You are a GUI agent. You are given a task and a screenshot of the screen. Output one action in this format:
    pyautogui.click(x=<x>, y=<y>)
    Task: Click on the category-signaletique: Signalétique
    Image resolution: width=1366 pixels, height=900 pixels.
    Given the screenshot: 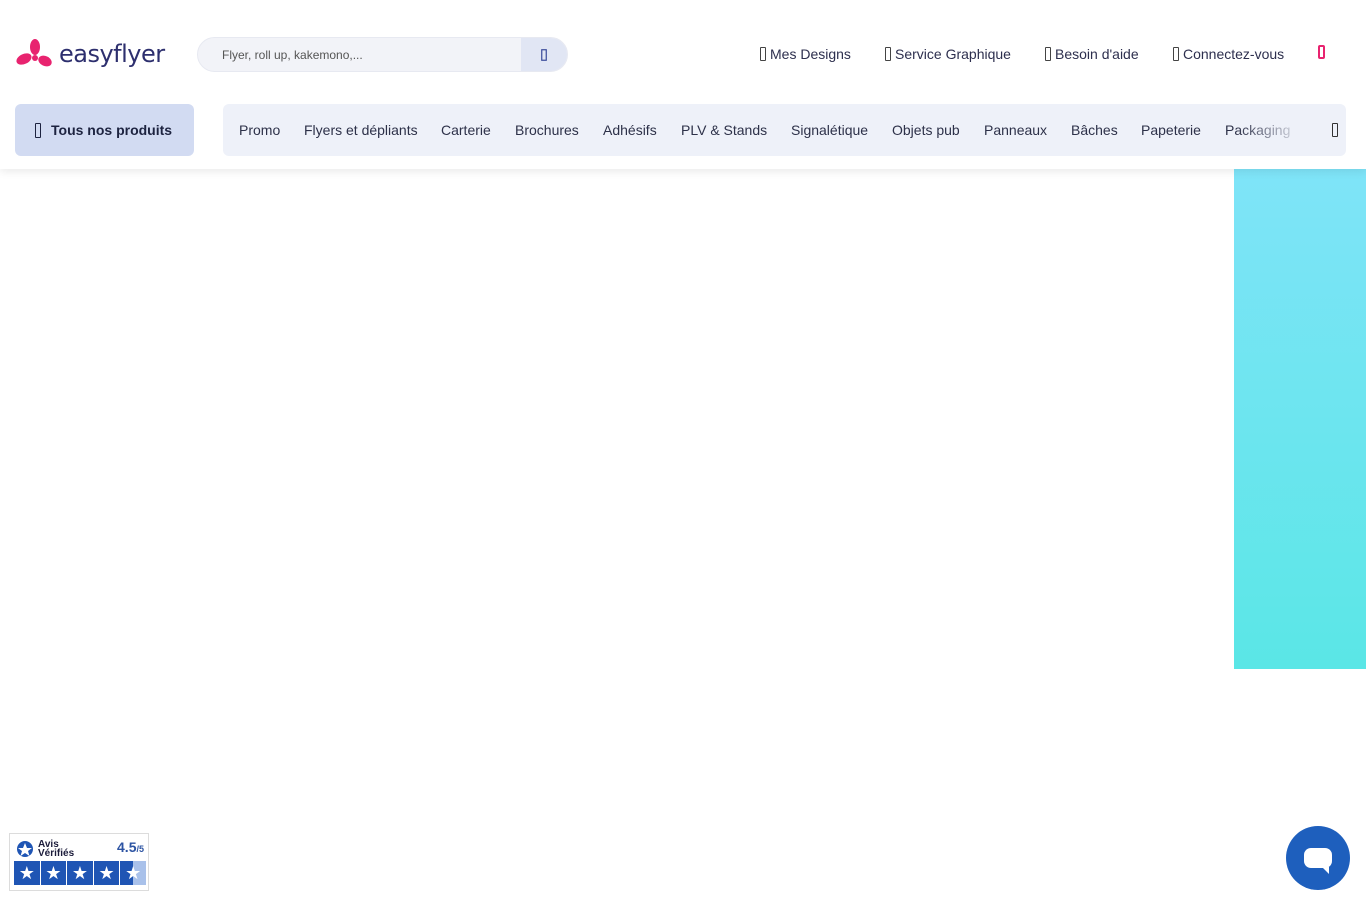 What is the action you would take?
    pyautogui.click(x=829, y=130)
    